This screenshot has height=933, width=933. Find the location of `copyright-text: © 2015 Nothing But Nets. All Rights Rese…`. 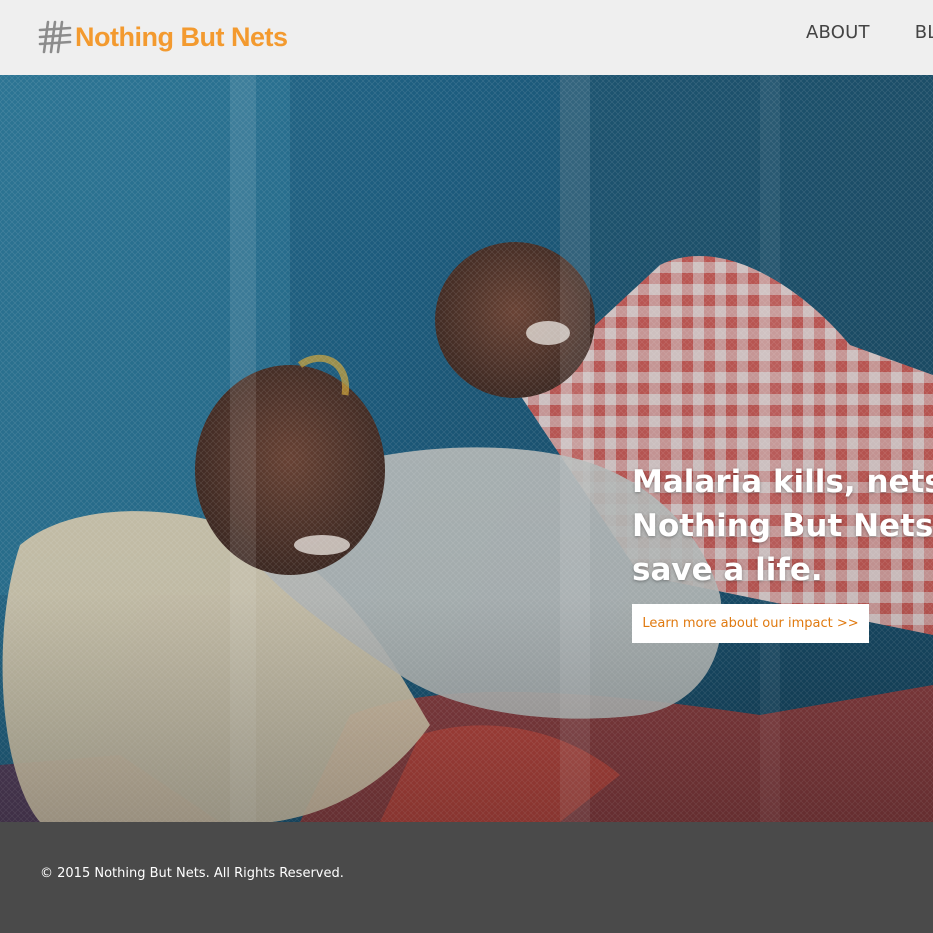

copyright-text: © 2015 Nothing But Nets. All Rights Rese… is located at coordinates (192, 873).